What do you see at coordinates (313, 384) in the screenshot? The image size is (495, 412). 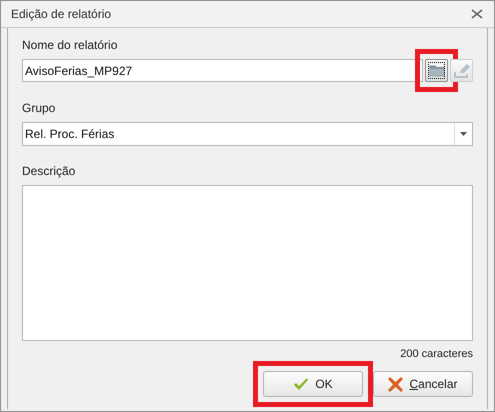 I see `ok-button: OK` at bounding box center [313, 384].